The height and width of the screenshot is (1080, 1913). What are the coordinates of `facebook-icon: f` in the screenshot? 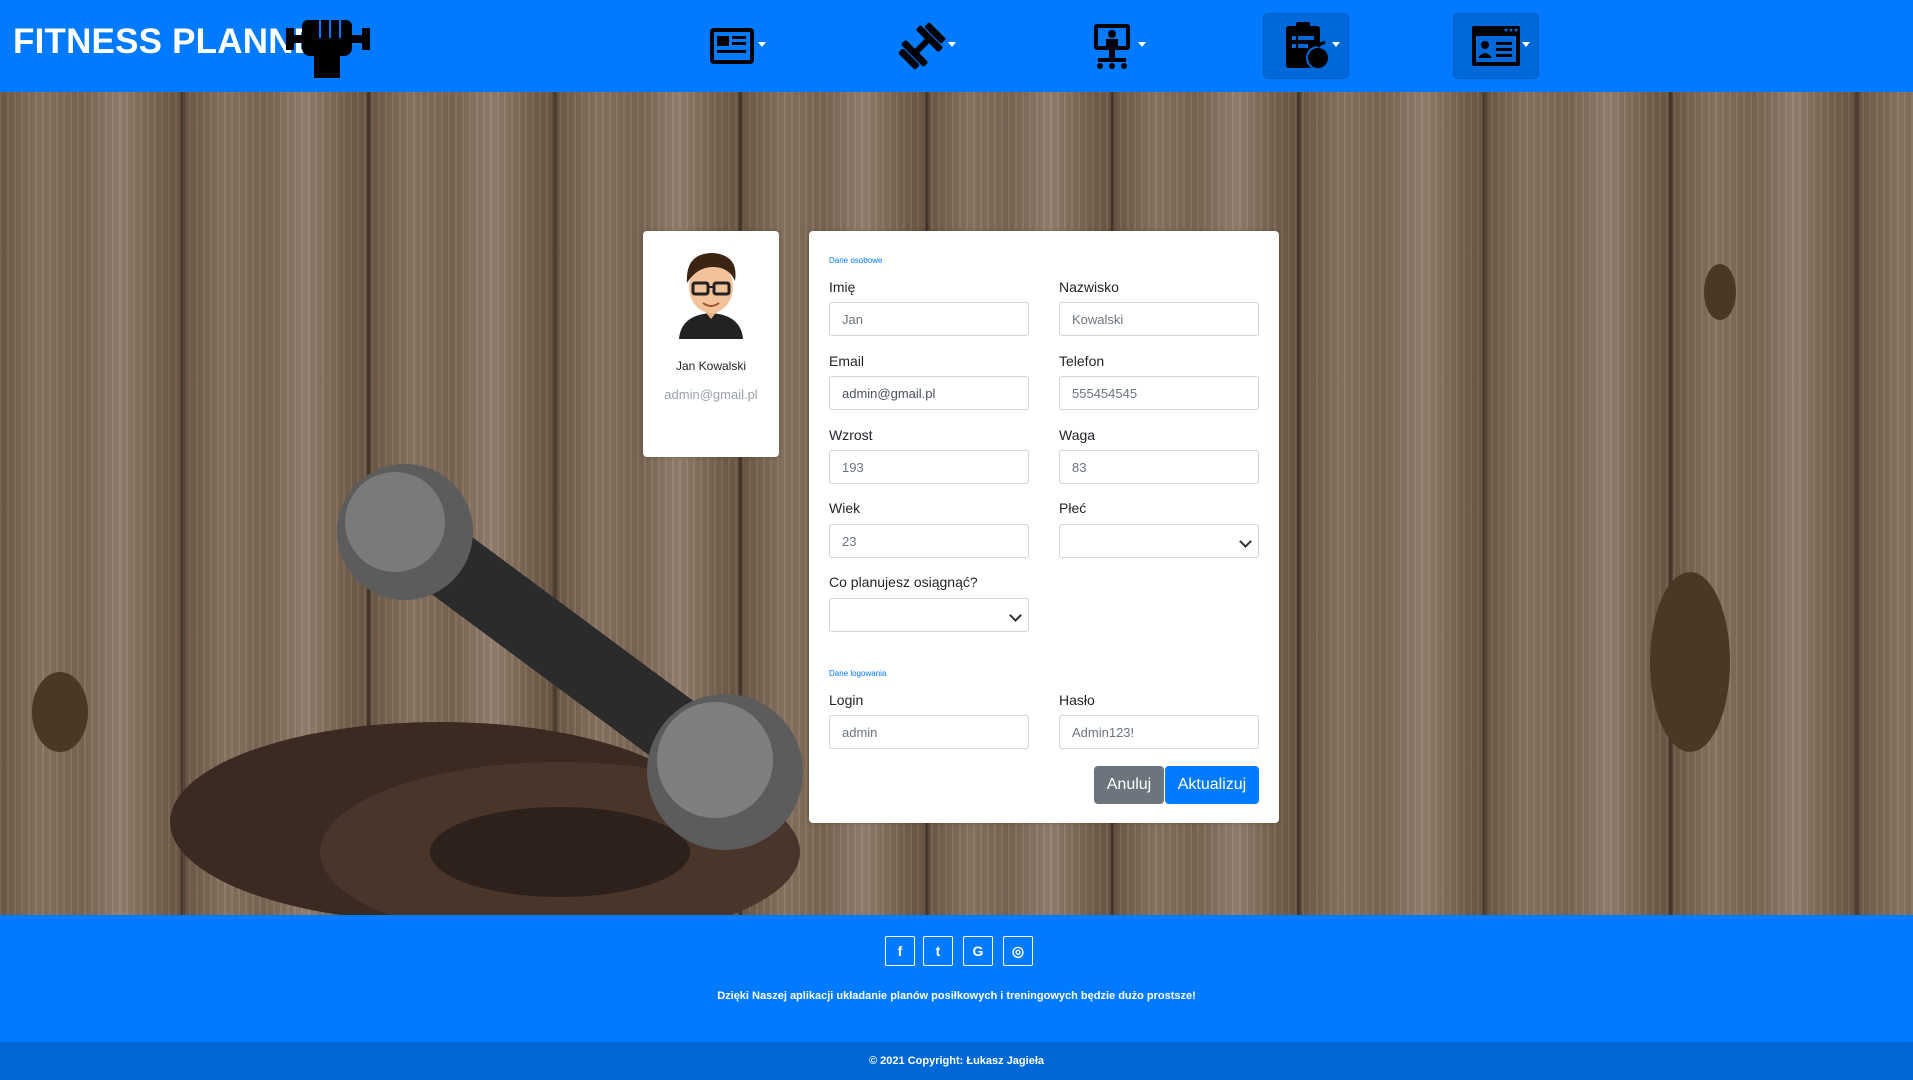 It's located at (900, 951).